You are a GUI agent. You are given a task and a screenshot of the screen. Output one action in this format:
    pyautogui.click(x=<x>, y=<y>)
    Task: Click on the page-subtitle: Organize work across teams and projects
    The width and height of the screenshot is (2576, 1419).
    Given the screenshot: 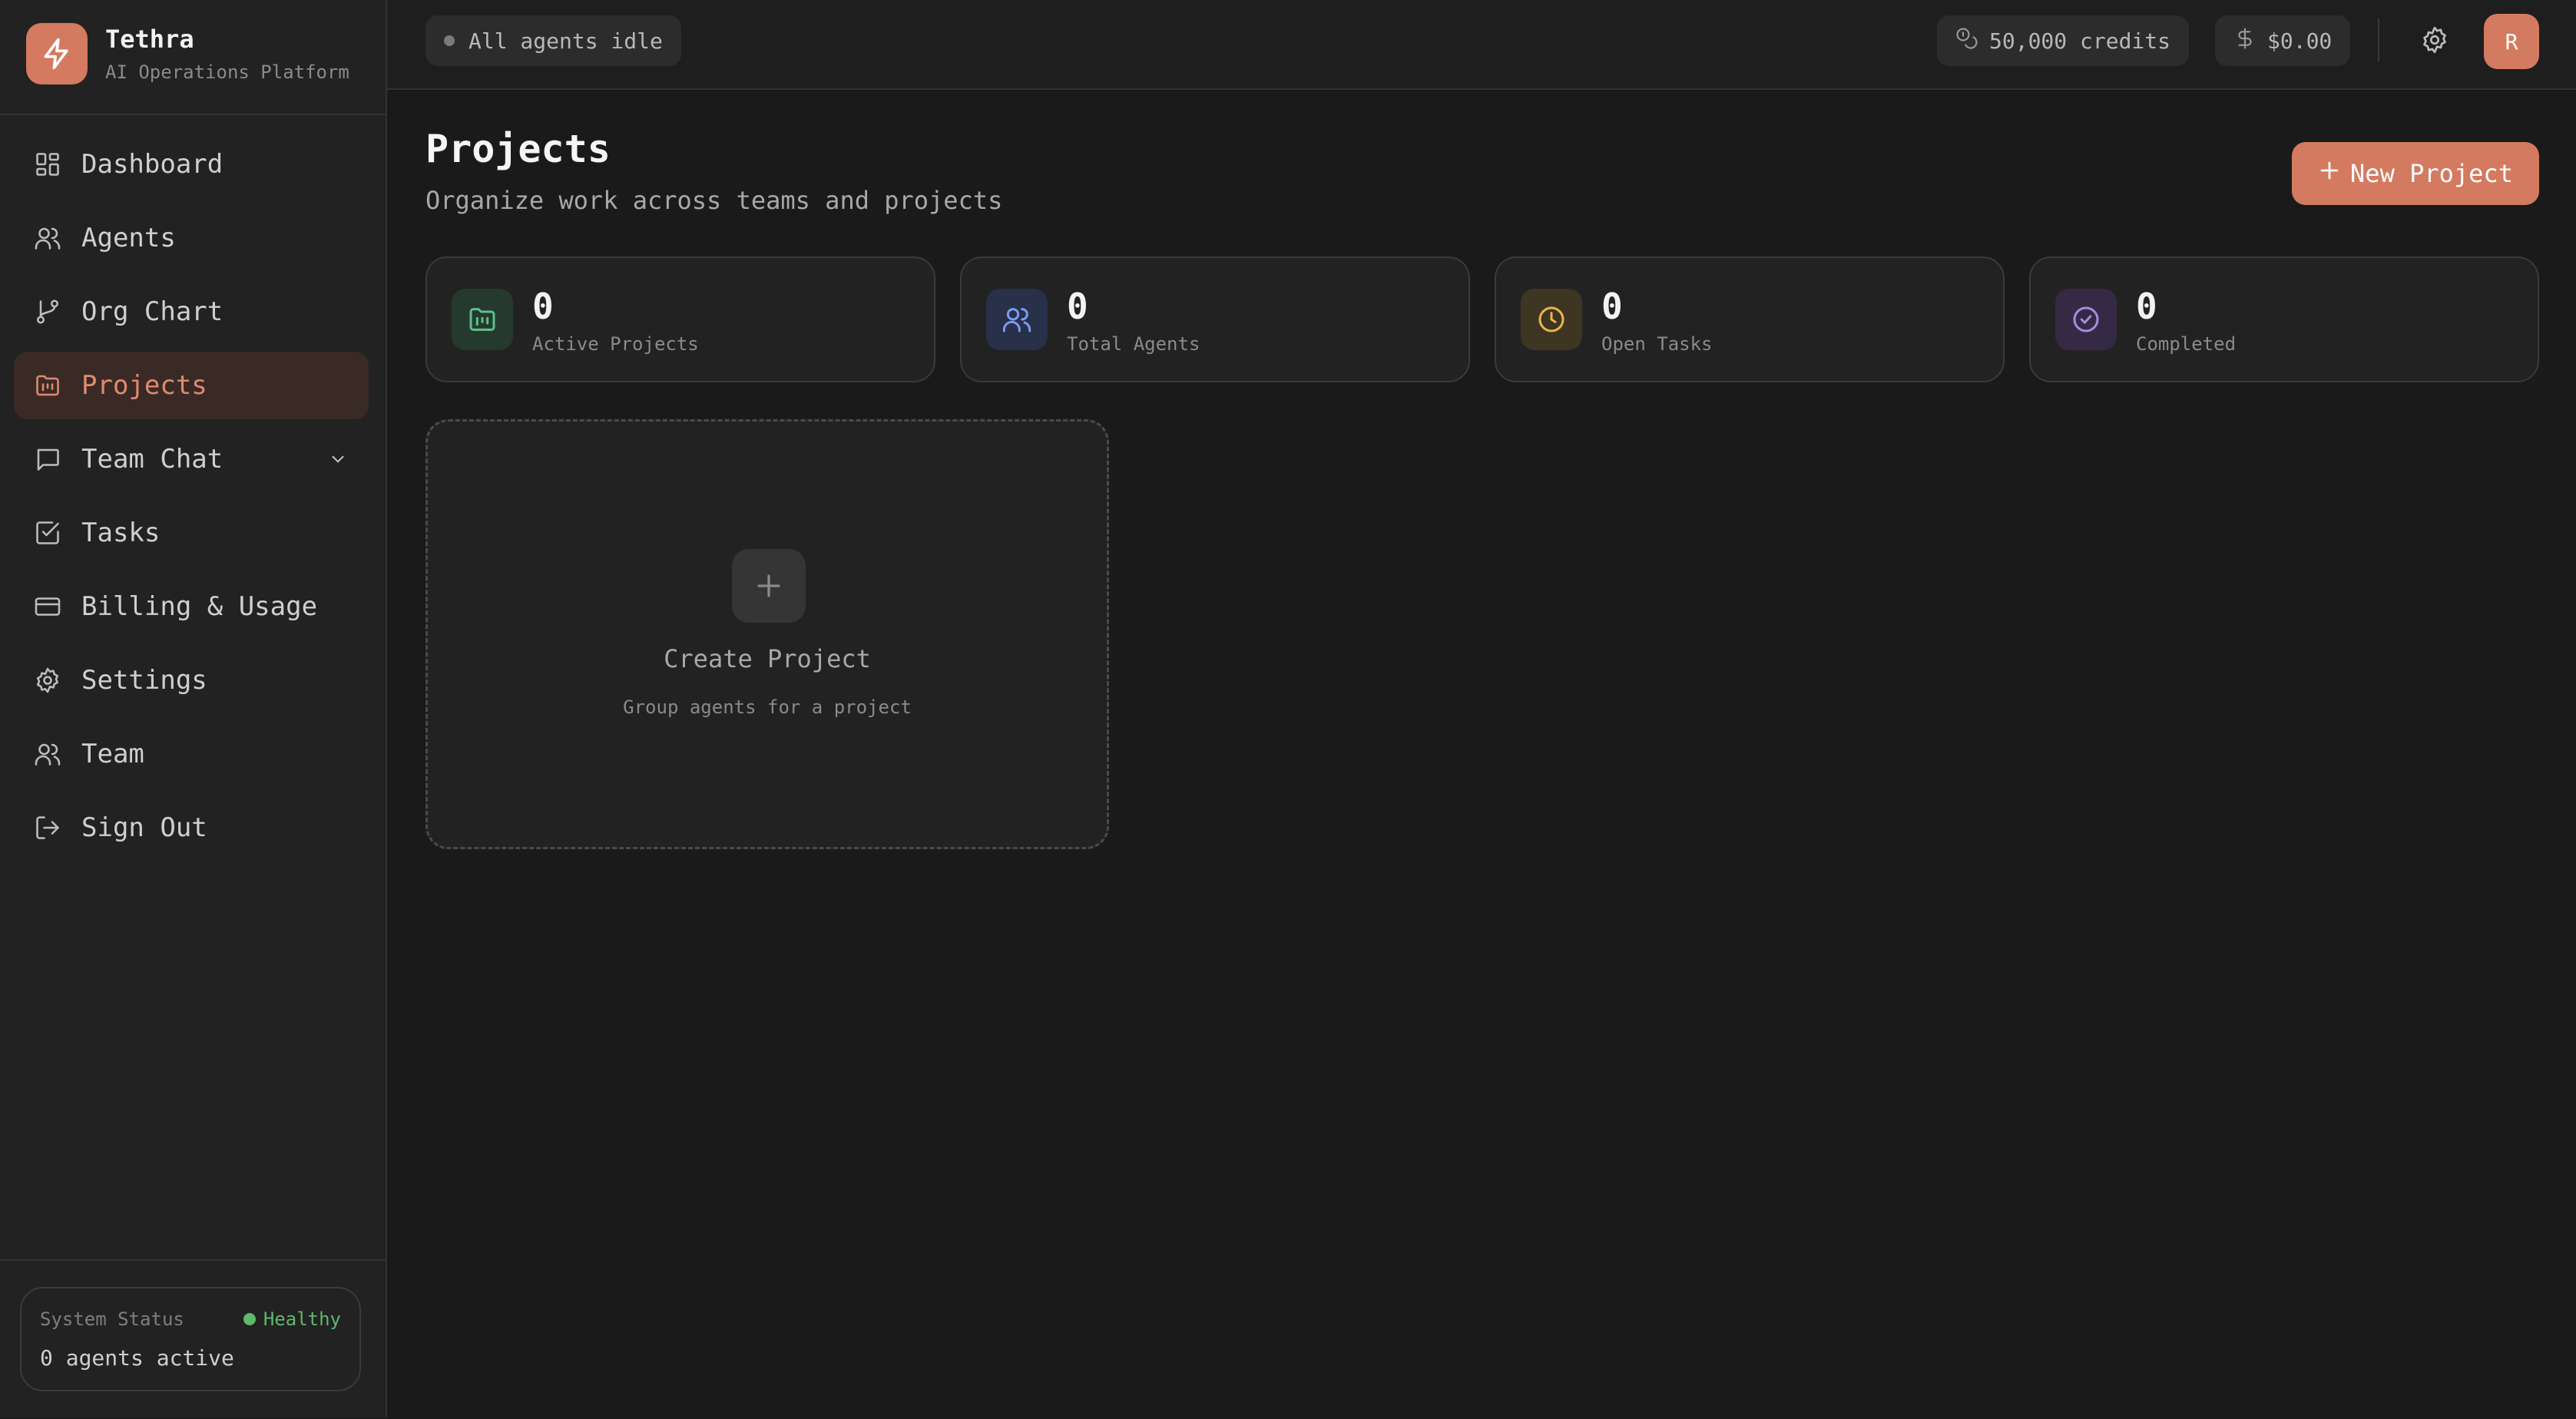 What is the action you would take?
    pyautogui.click(x=714, y=201)
    